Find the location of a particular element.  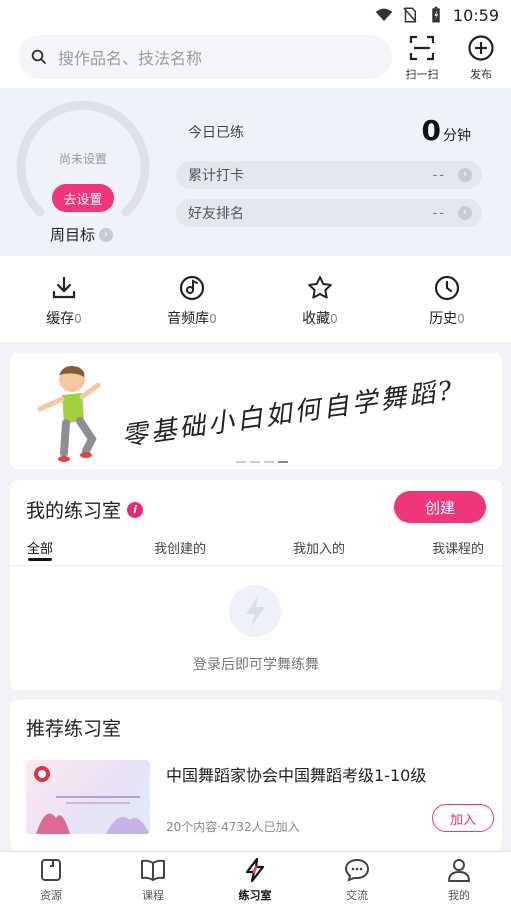

nav-courses-label: 课程 is located at coordinates (153, 895).